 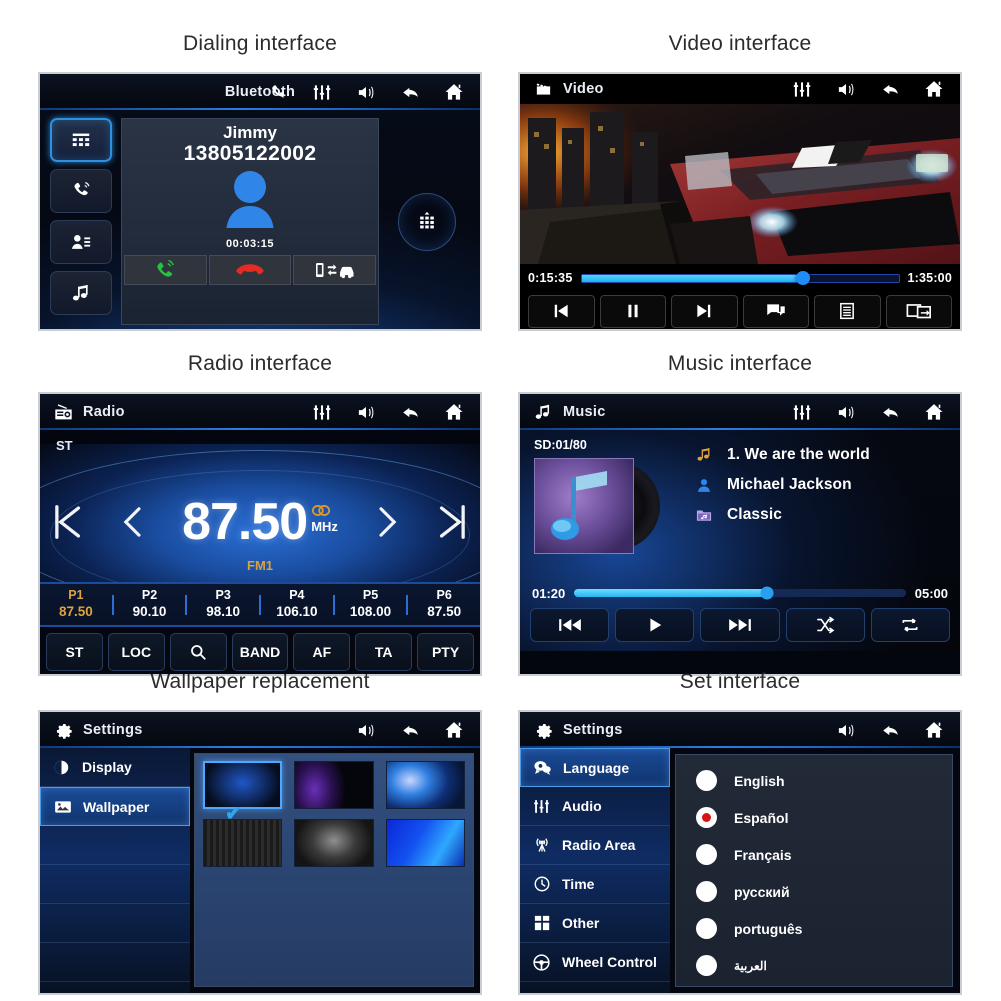 I want to click on local-button: LOC, so click(x=136, y=652).